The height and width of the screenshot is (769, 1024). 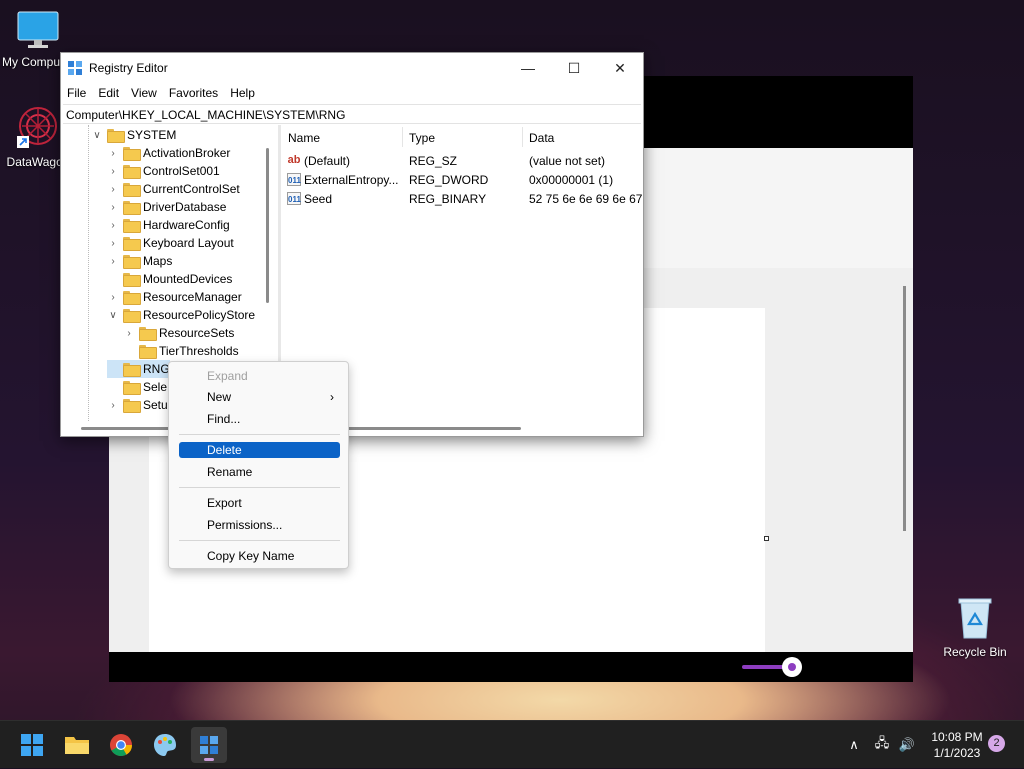 I want to click on resize-handle, so click(x=766, y=538).